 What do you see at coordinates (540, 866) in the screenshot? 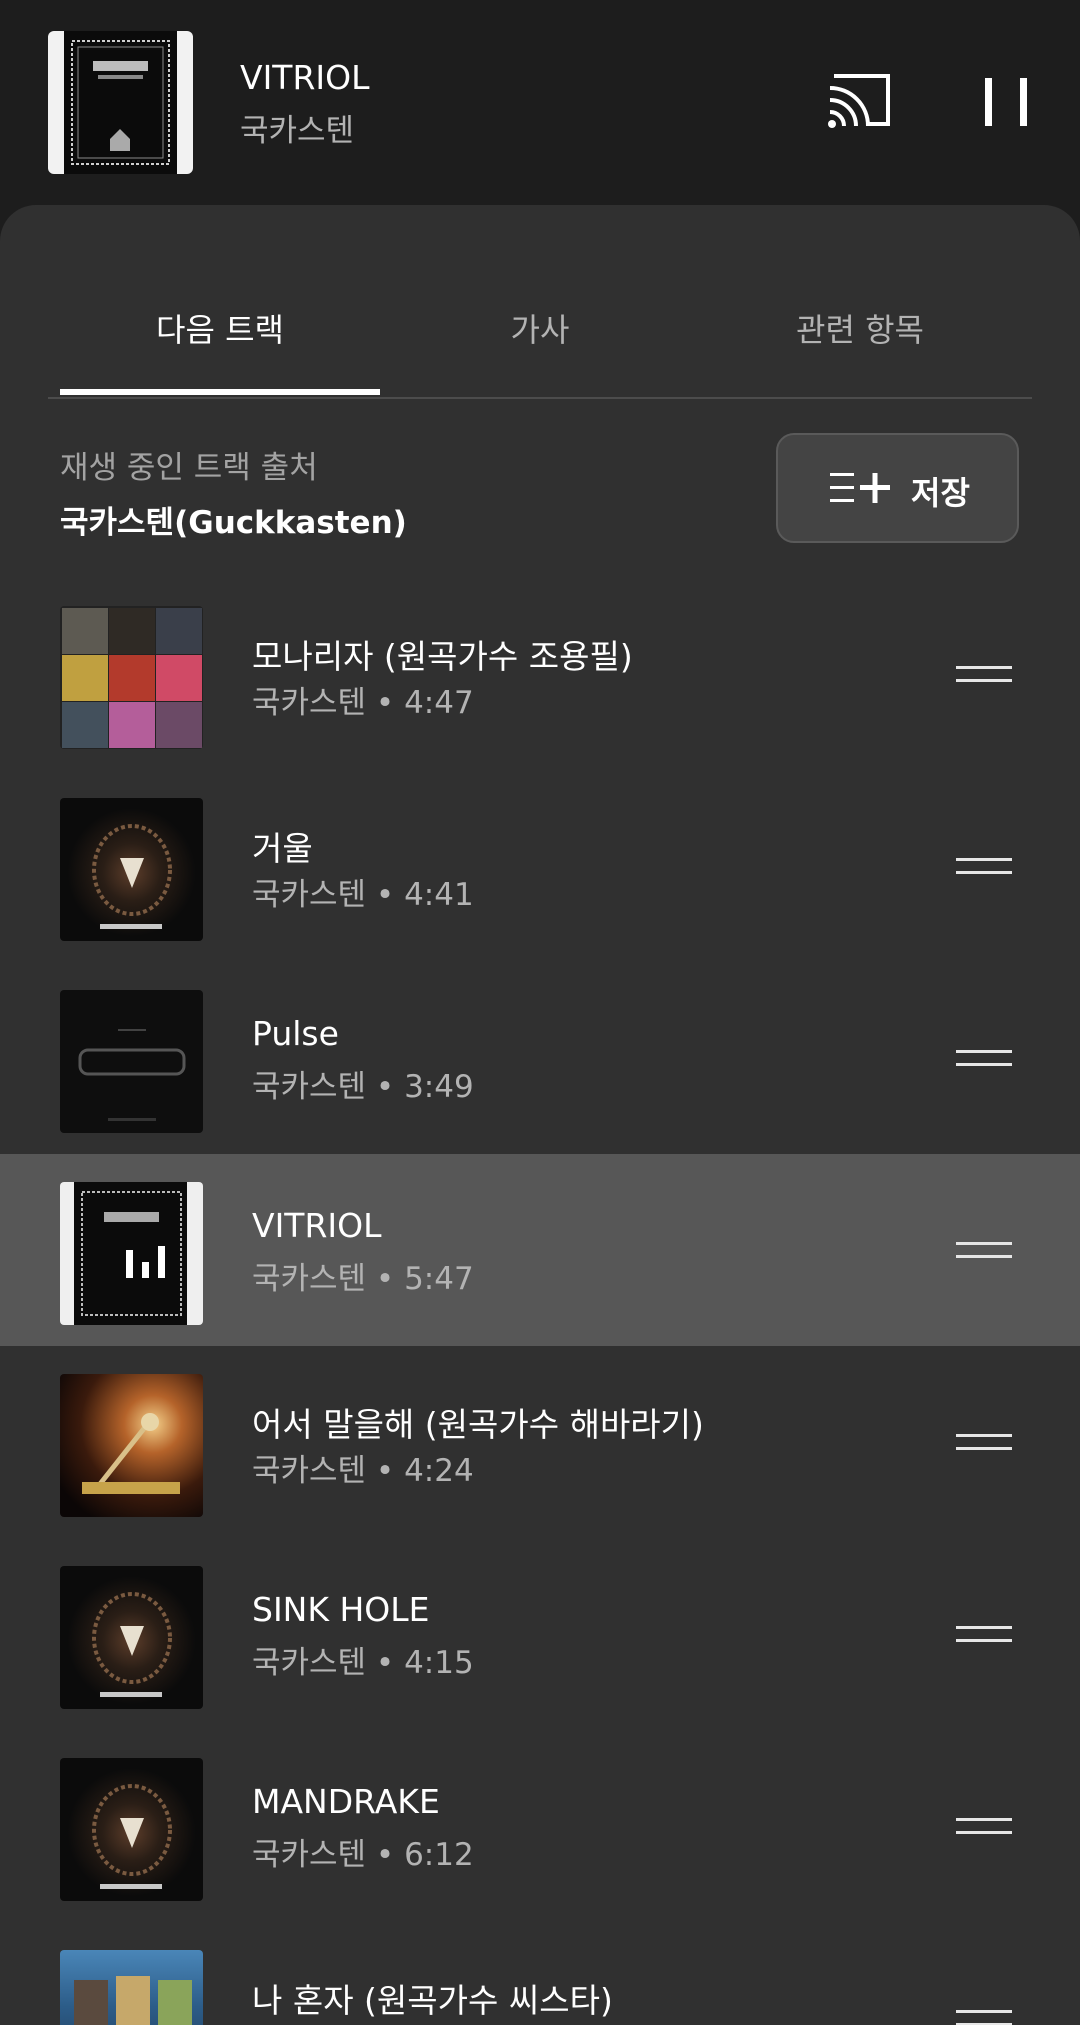
I see `queue-item: 거울 국카스텐 • 4:41` at bounding box center [540, 866].